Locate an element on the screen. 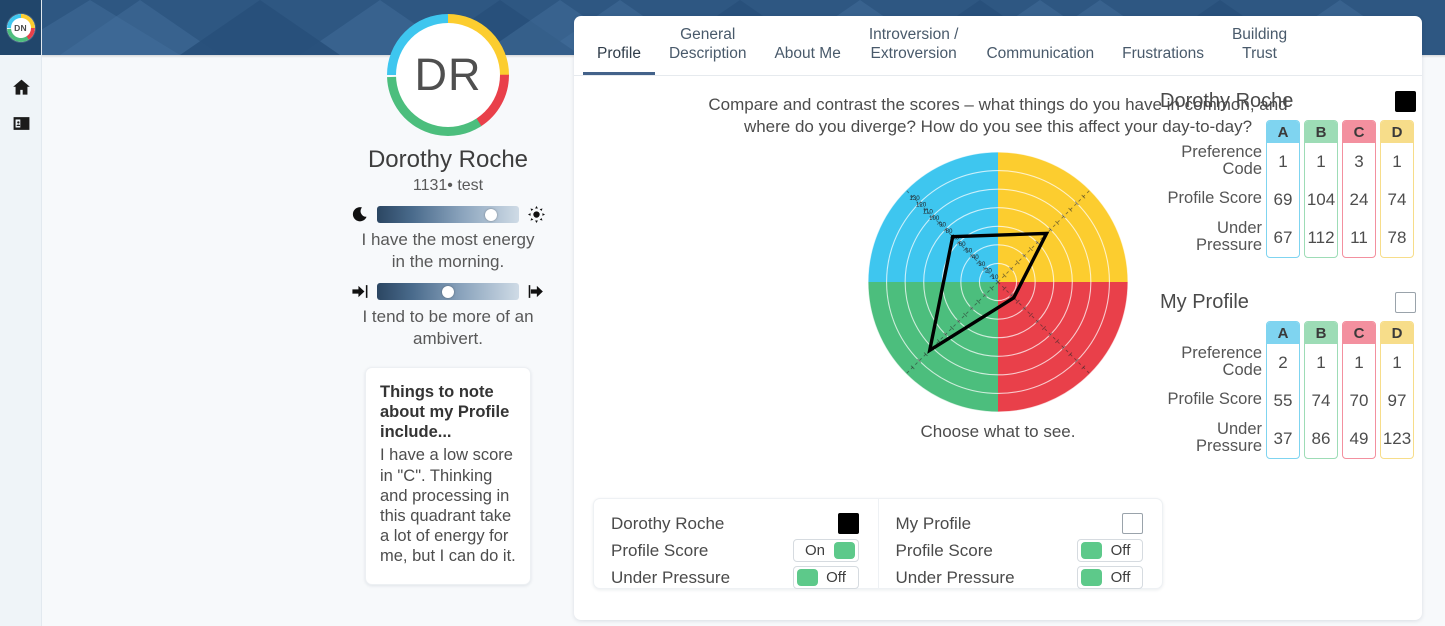 This screenshot has width=1445, height=626. toggle-profile-score-right: Off is located at coordinates (1110, 550).